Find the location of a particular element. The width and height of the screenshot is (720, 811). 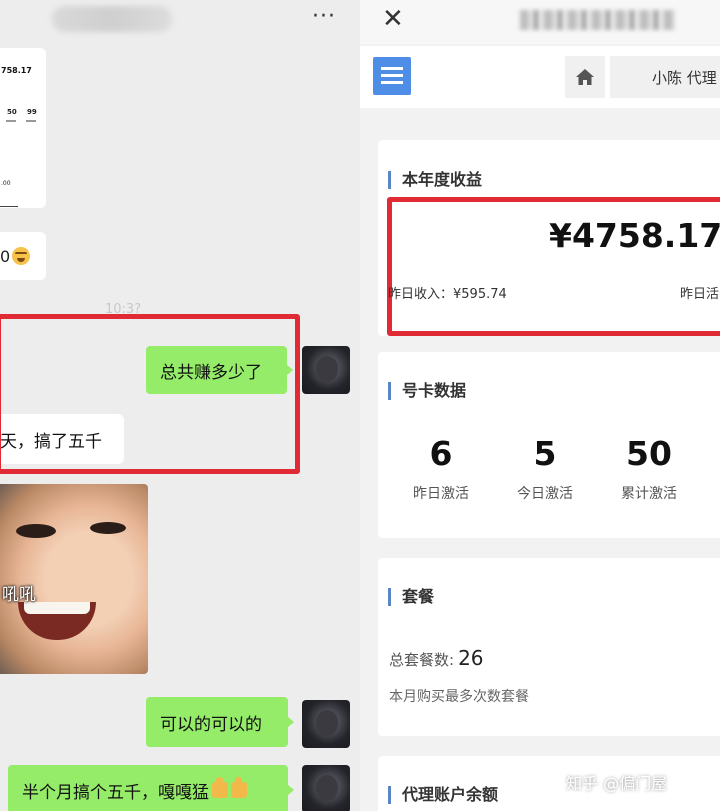

navbar: 小陈 代理 is located at coordinates (540, 77).